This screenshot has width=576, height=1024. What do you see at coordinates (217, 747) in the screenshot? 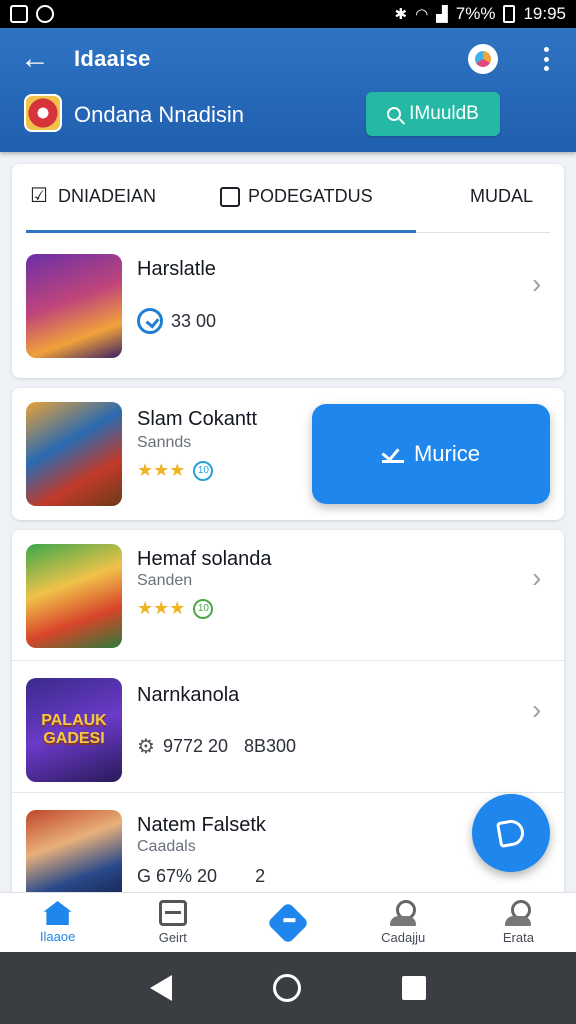
I see `list-item-meta: ⚙ 9772 20 8B300` at bounding box center [217, 747].